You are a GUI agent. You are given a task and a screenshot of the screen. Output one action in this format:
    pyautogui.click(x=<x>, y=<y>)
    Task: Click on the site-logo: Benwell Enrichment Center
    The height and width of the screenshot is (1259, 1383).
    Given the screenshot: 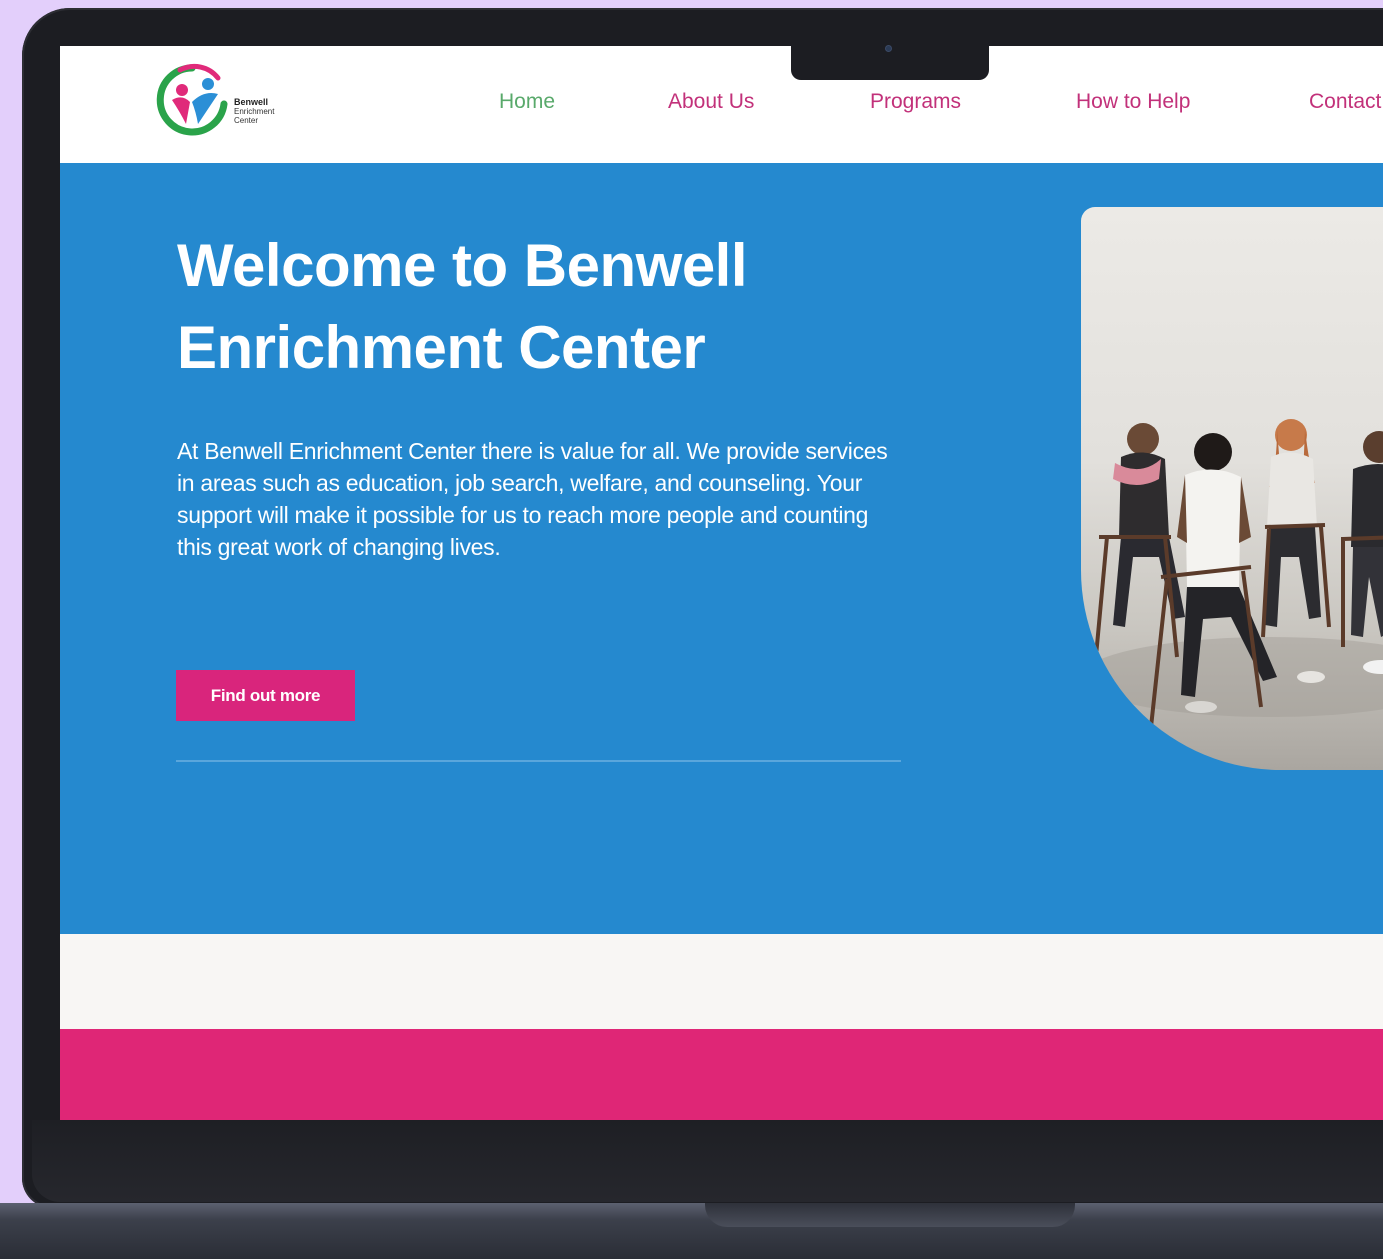 What is the action you would take?
    pyautogui.click(x=232, y=100)
    